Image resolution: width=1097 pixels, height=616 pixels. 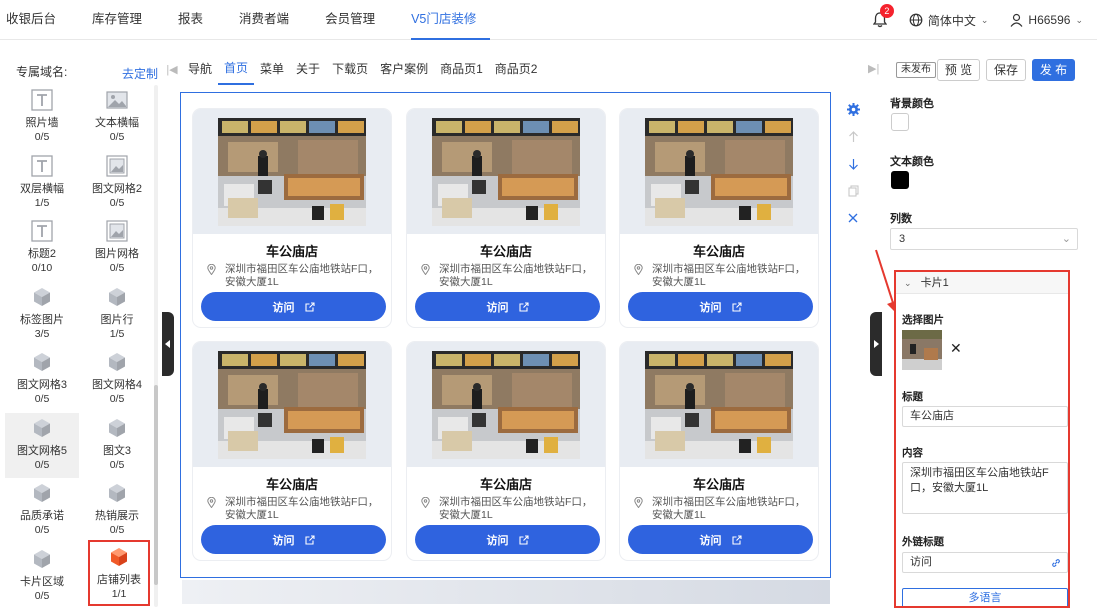 What do you see at coordinates (42, 117) in the screenshot?
I see `component-item: 照片墙 0/5` at bounding box center [42, 117].